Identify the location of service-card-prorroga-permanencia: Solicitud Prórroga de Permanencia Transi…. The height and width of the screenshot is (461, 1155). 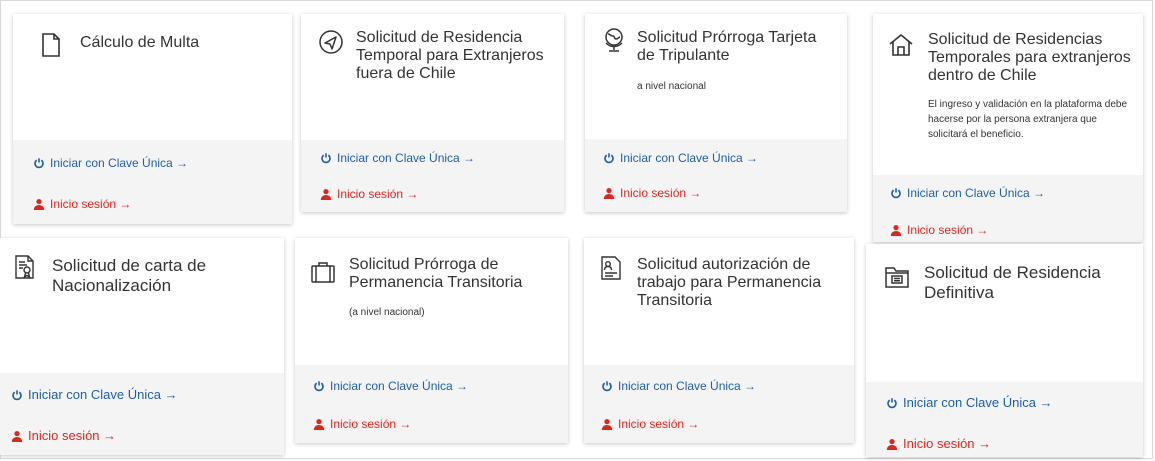
(431, 340).